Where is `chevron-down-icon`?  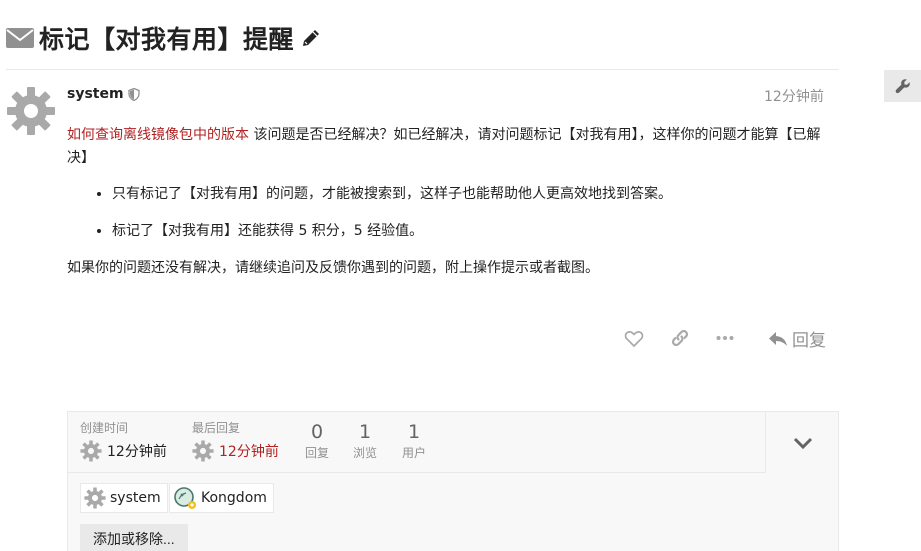 chevron-down-icon is located at coordinates (802, 443).